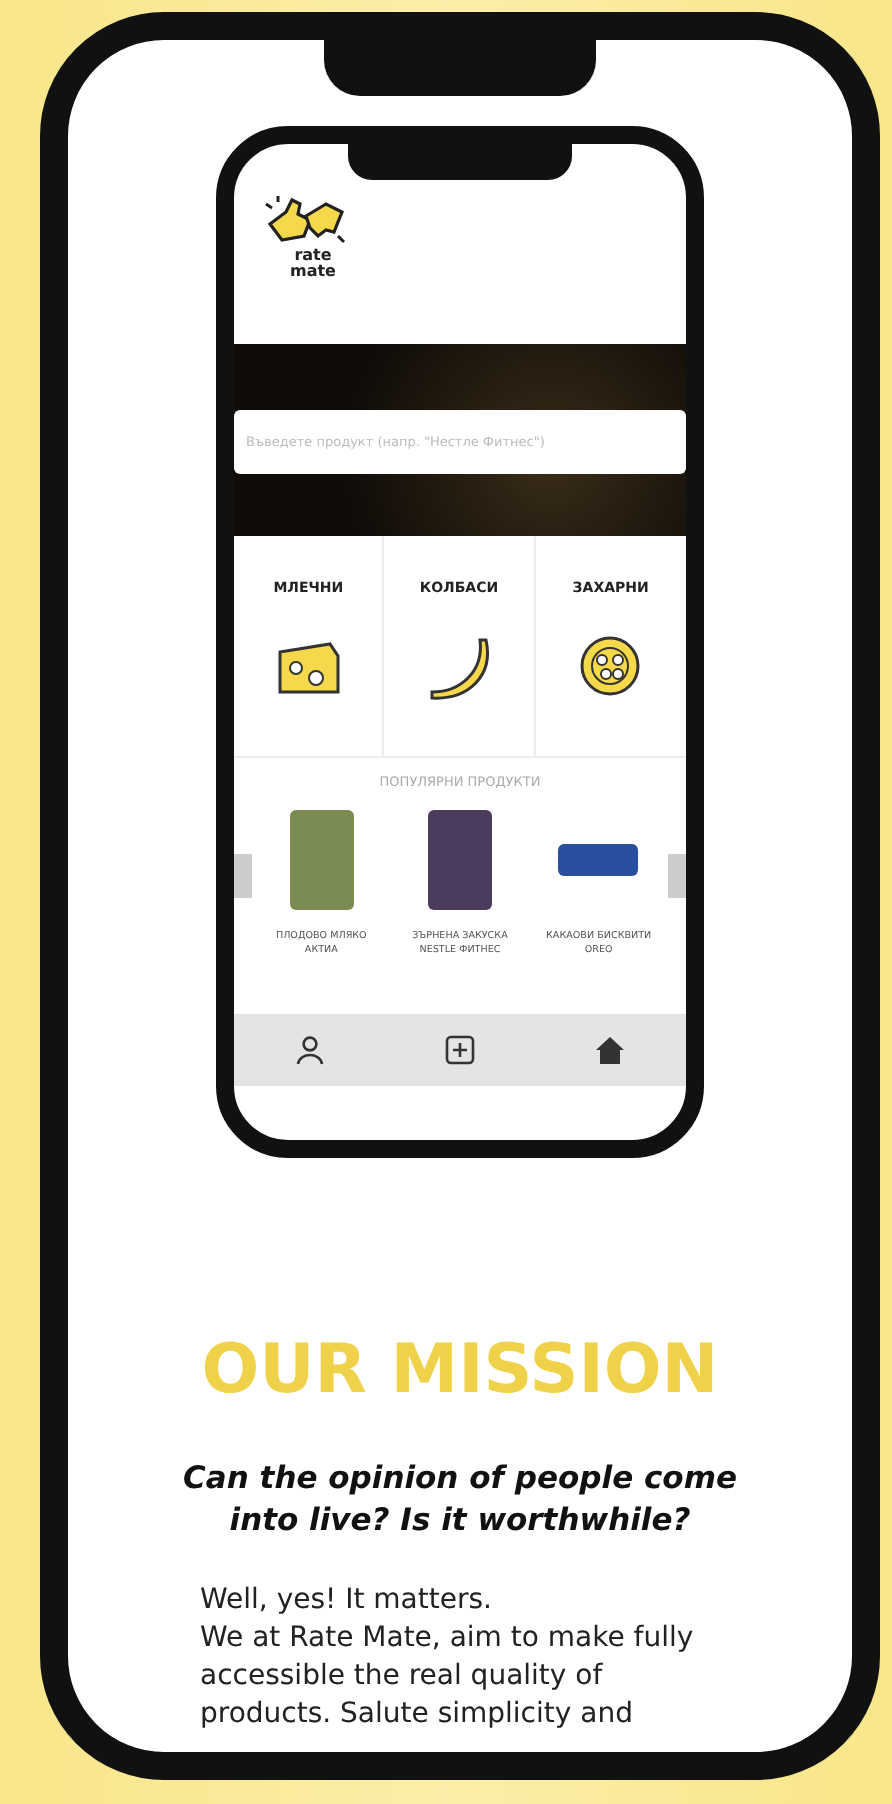 The image size is (892, 1804). What do you see at coordinates (347, 1601) in the screenshot?
I see `body-paragraph: Well, yes! It matters.` at bounding box center [347, 1601].